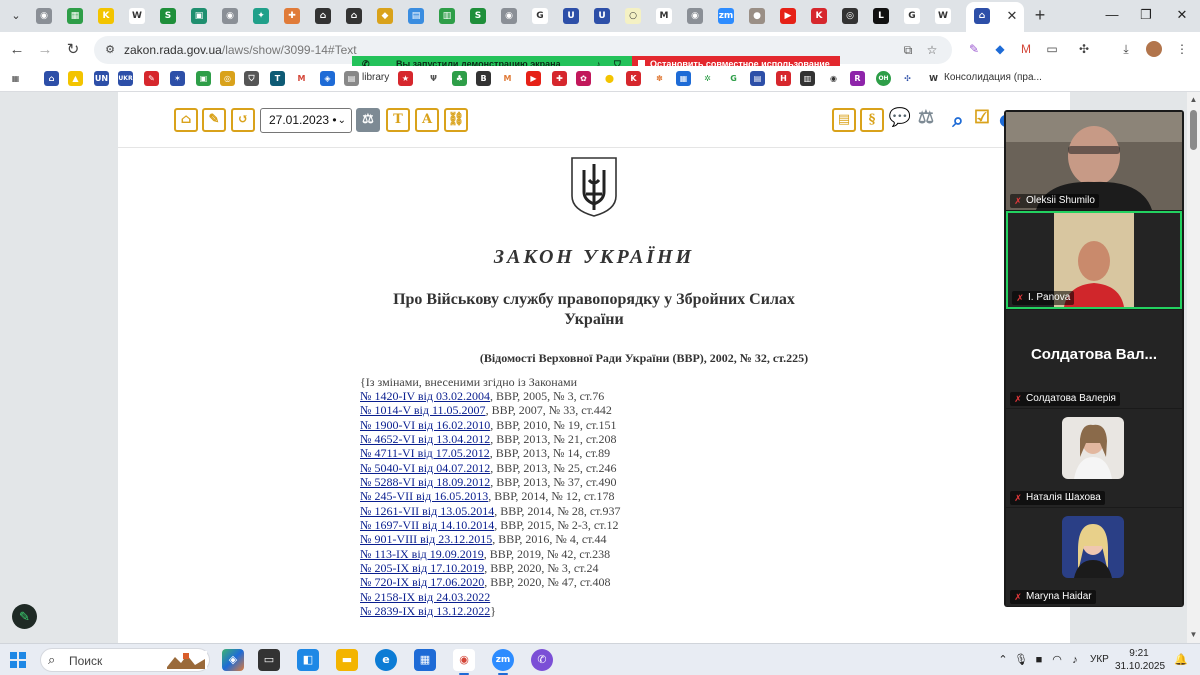 The height and width of the screenshot is (675, 1200). What do you see at coordinates (881, 16) in the screenshot?
I see `tab-l-black-icon: L` at bounding box center [881, 16].